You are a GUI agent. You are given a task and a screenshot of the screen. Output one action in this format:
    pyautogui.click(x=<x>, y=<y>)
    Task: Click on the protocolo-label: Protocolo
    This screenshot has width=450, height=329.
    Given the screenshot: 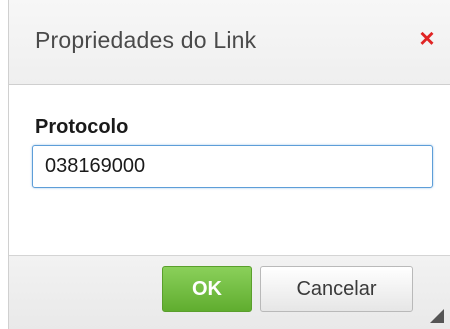 What is the action you would take?
    pyautogui.click(x=82, y=127)
    